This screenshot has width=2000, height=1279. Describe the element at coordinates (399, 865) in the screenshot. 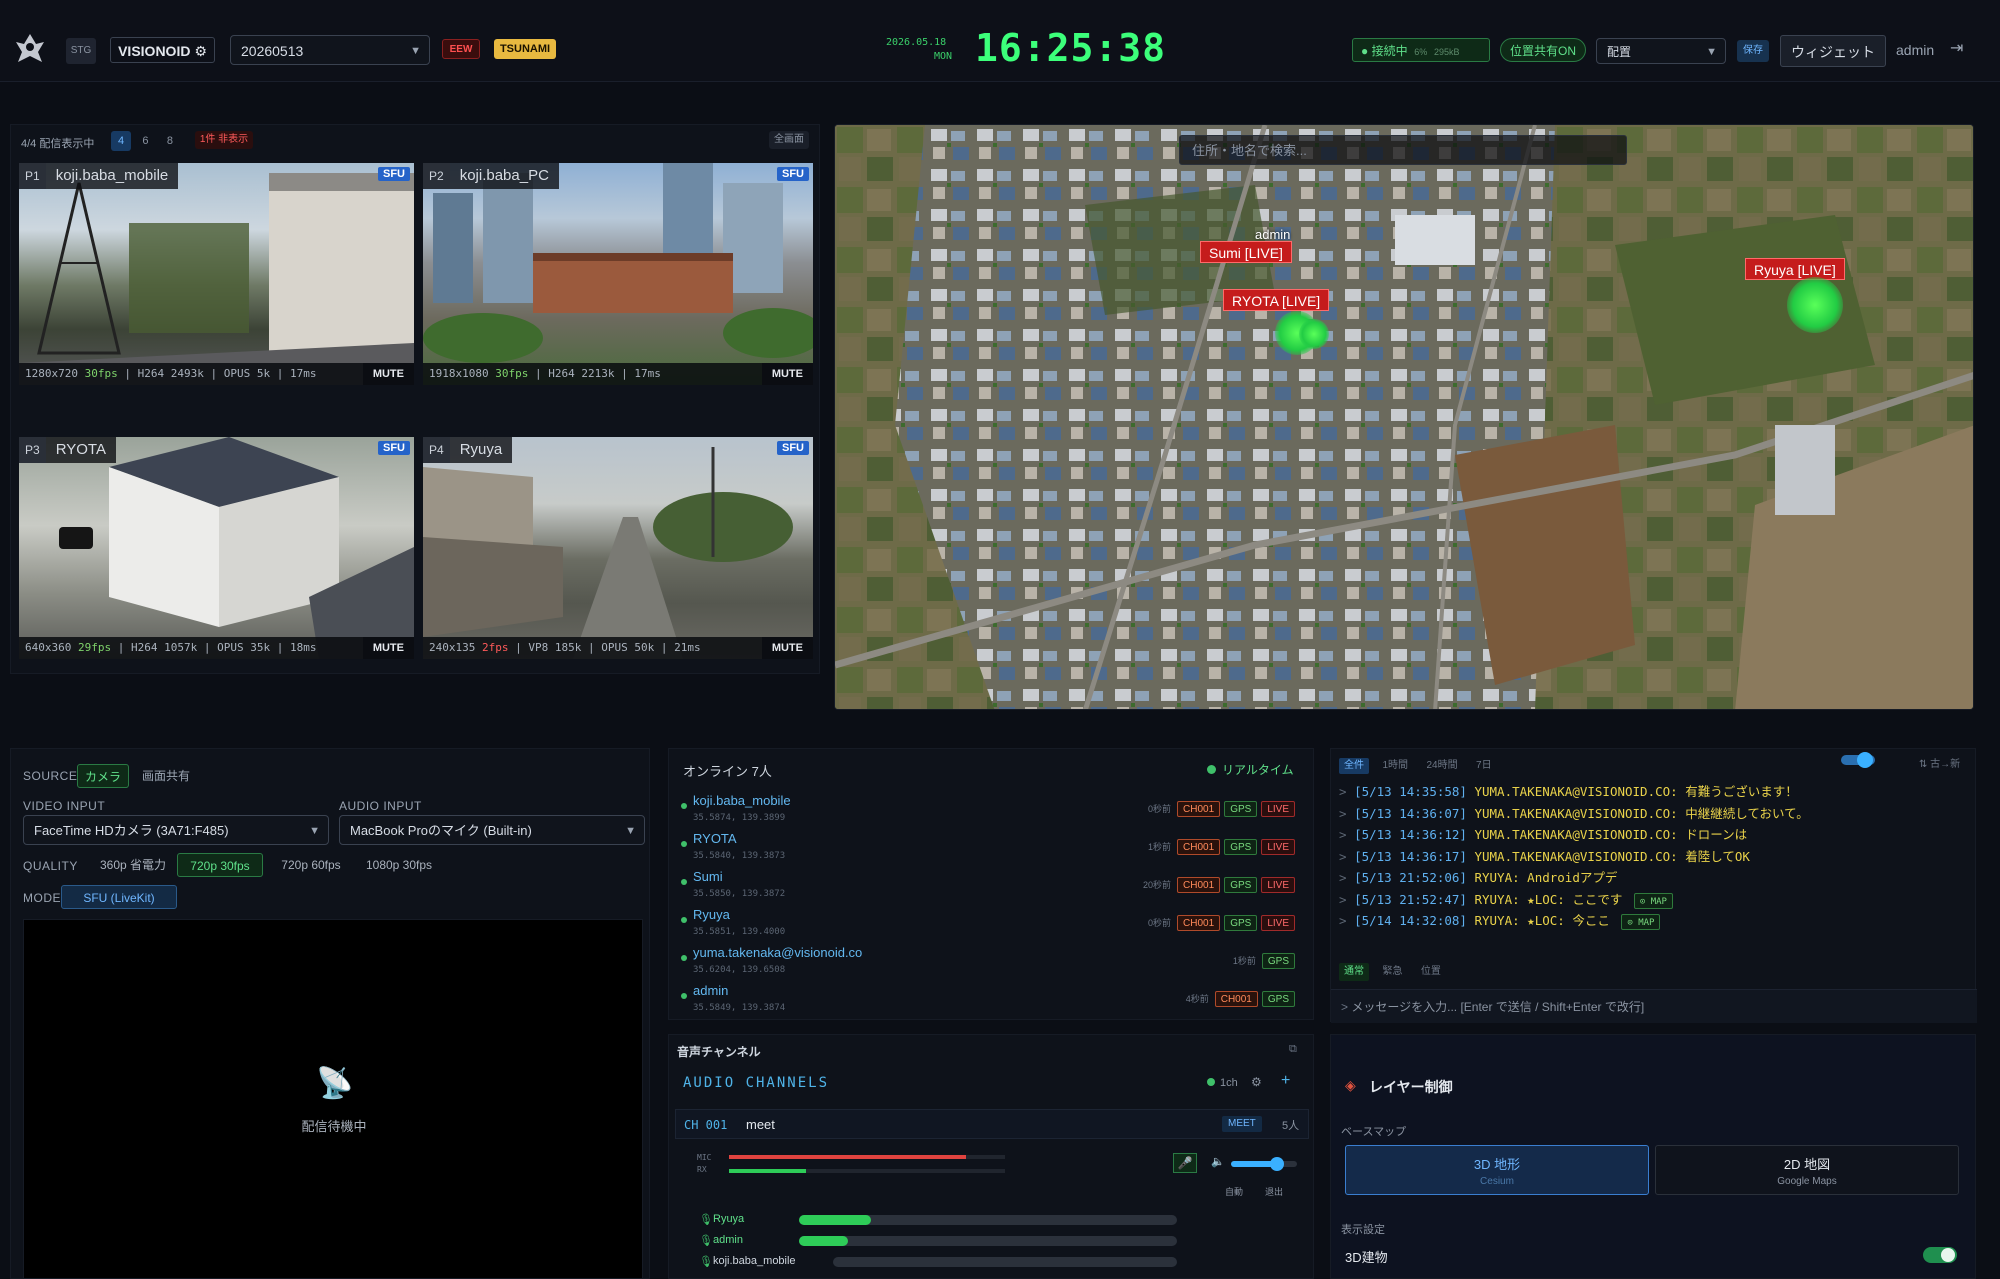

I see `quality-option-1080p30: 1080p 30fps` at that location.